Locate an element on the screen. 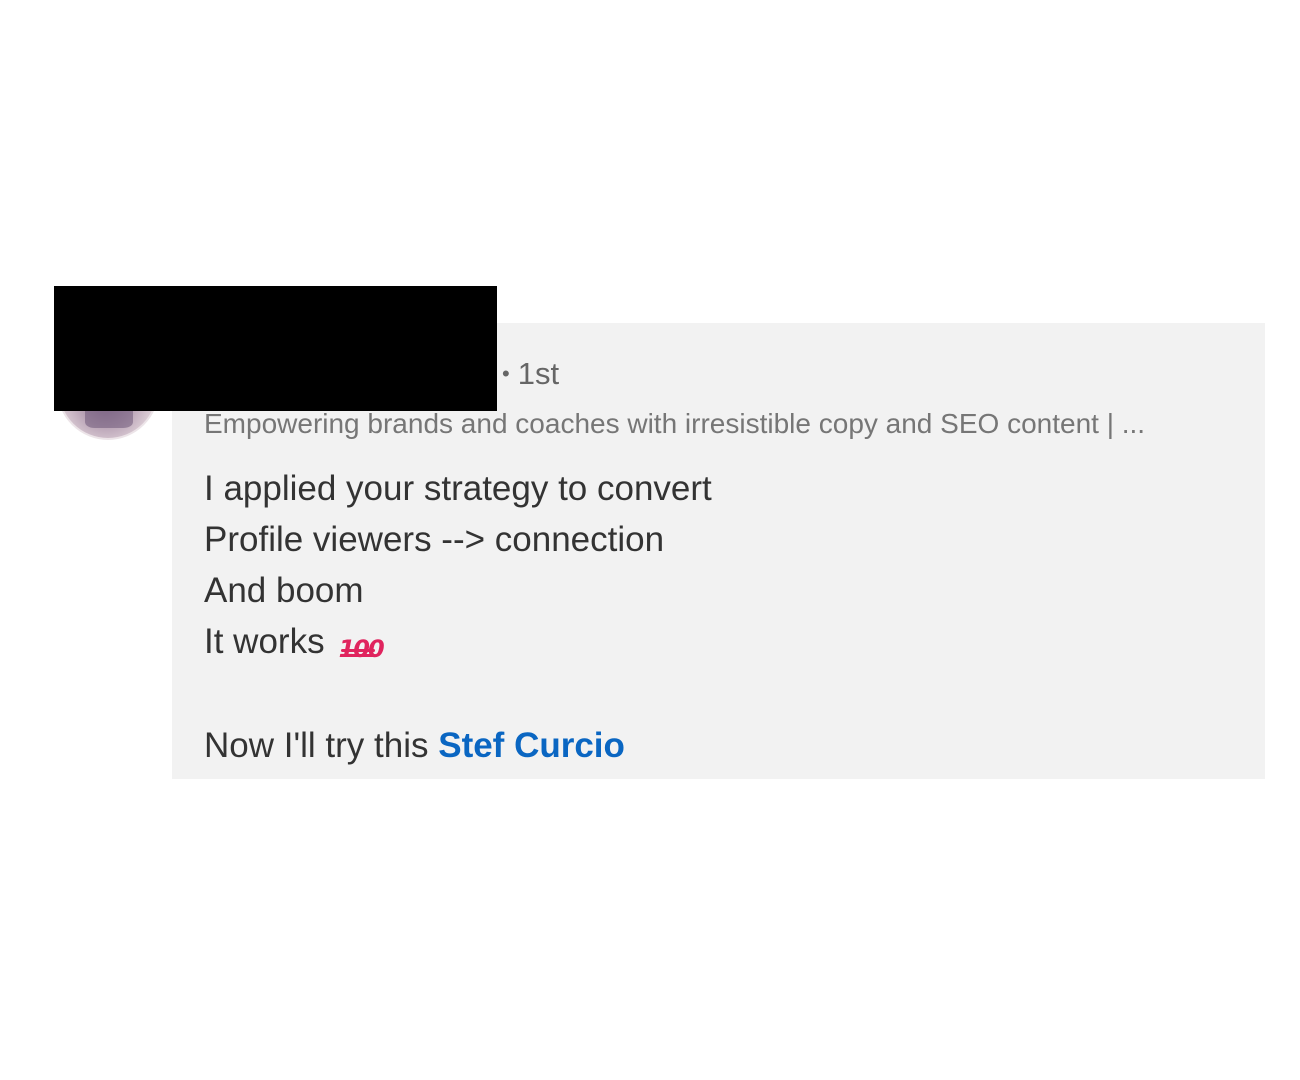 The image size is (1300, 1080). hundred-points-icon: 100 is located at coordinates (361, 649).